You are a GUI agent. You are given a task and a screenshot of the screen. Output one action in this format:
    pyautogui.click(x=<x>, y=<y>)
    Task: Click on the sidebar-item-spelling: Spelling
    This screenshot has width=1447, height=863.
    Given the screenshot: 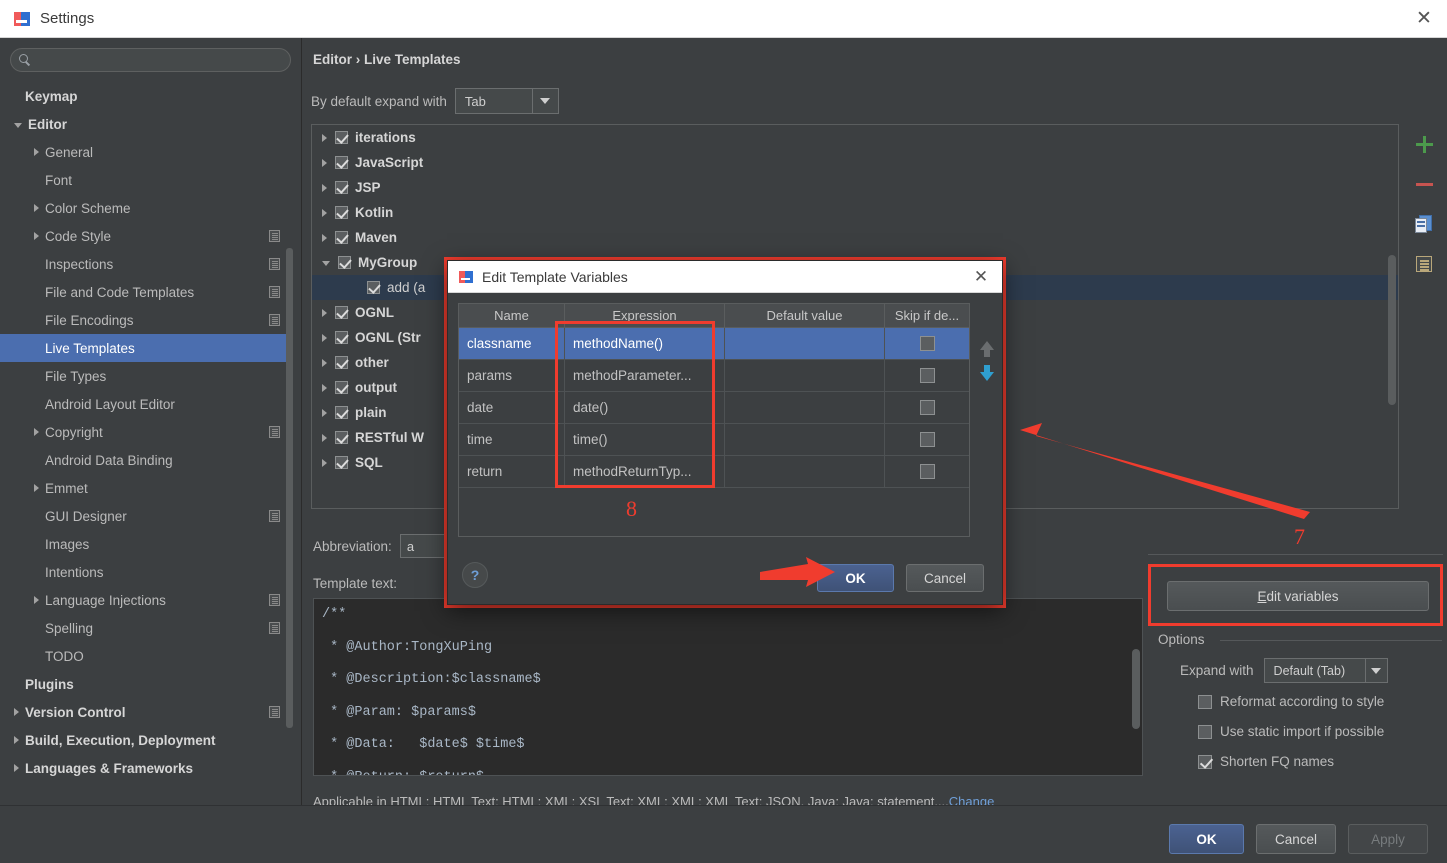 What is the action you would take?
    pyautogui.click(x=144, y=628)
    